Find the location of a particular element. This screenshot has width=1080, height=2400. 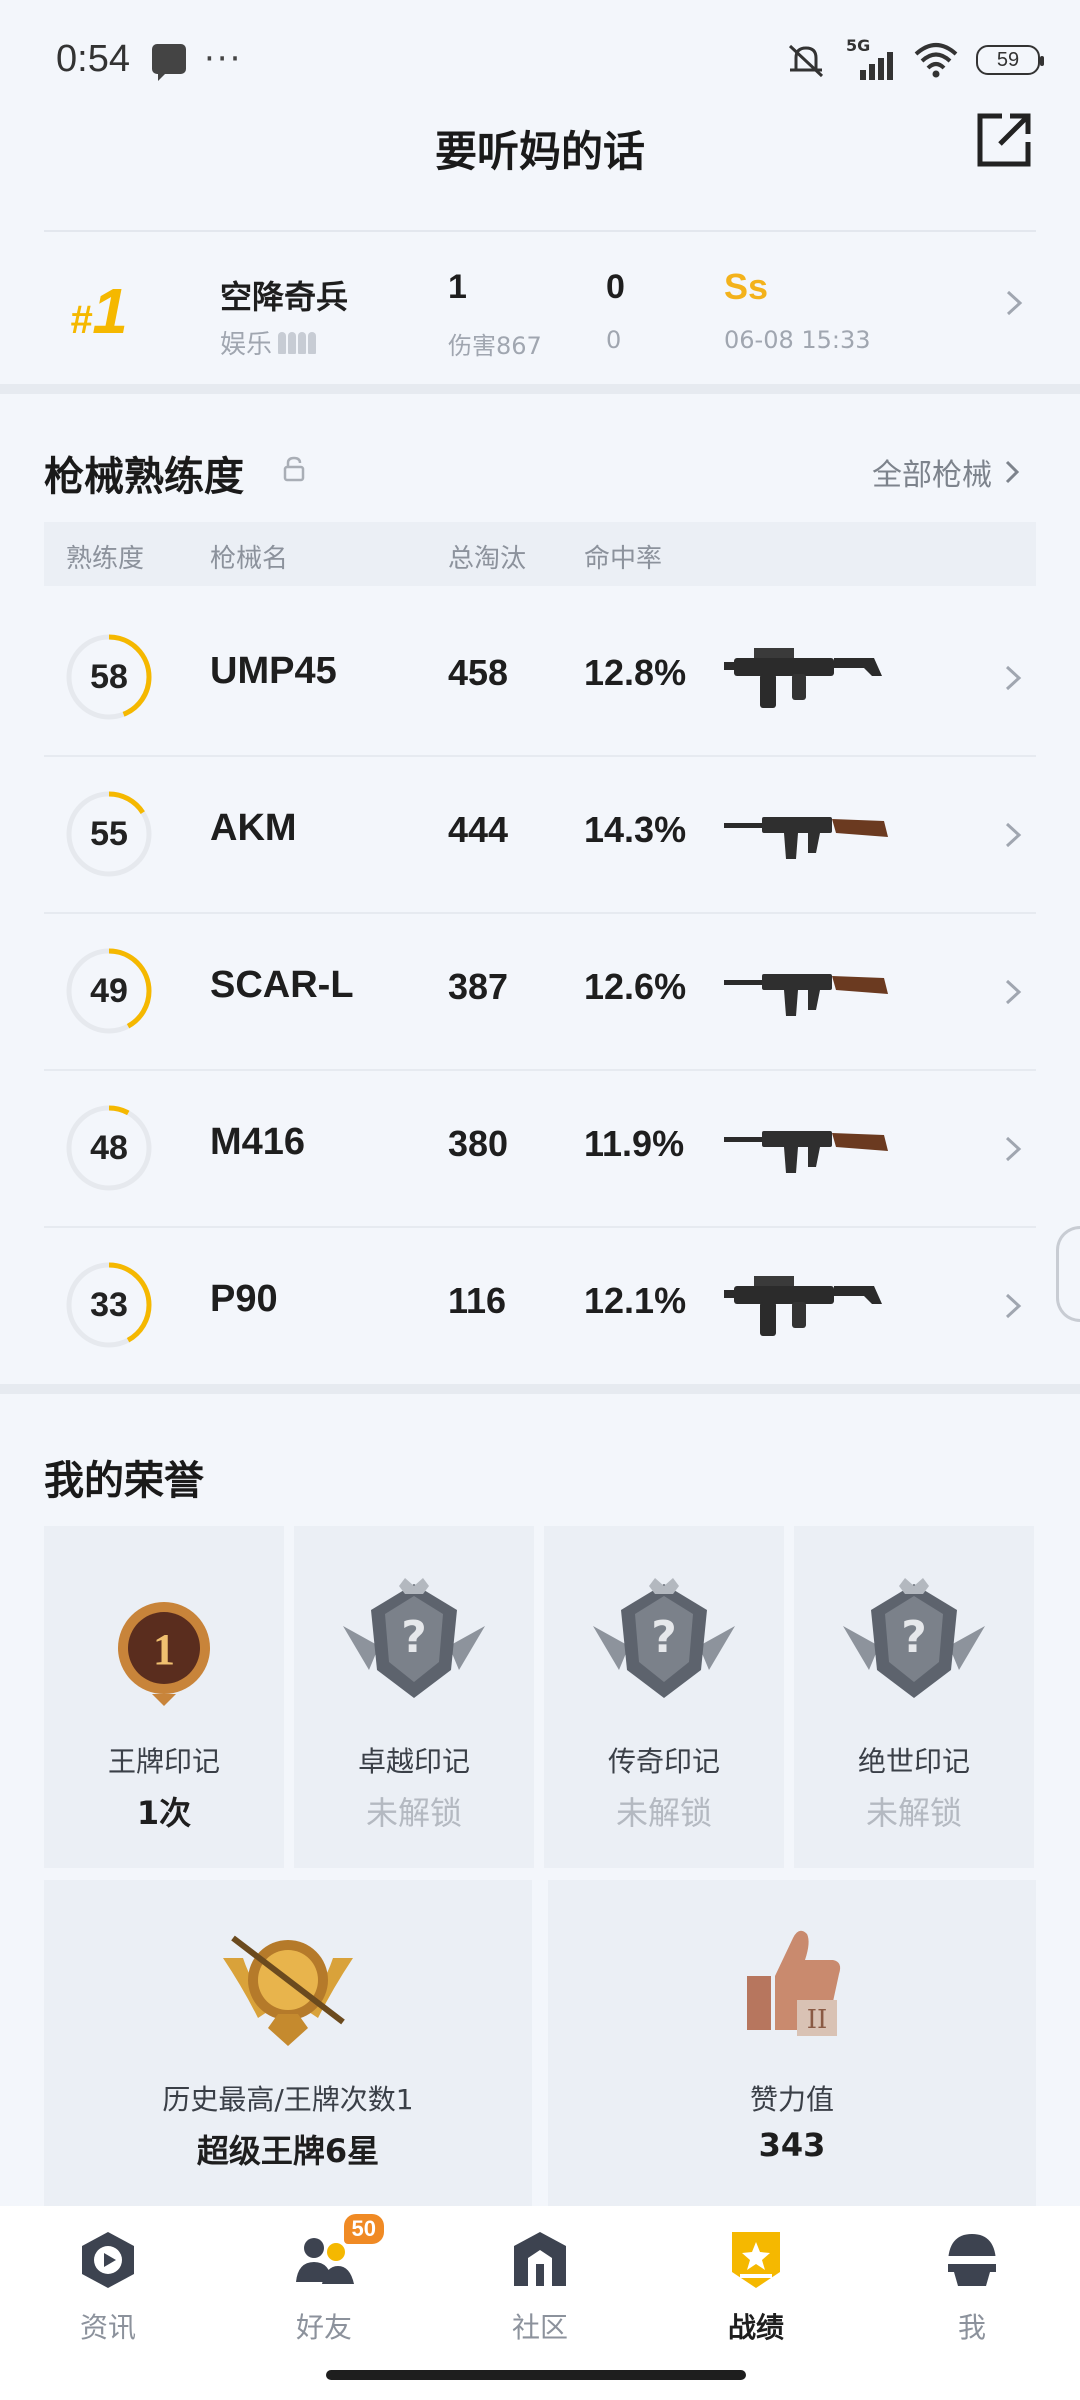

honor-badge-card: 1 王牌印记 1次 is located at coordinates (164, 1697).